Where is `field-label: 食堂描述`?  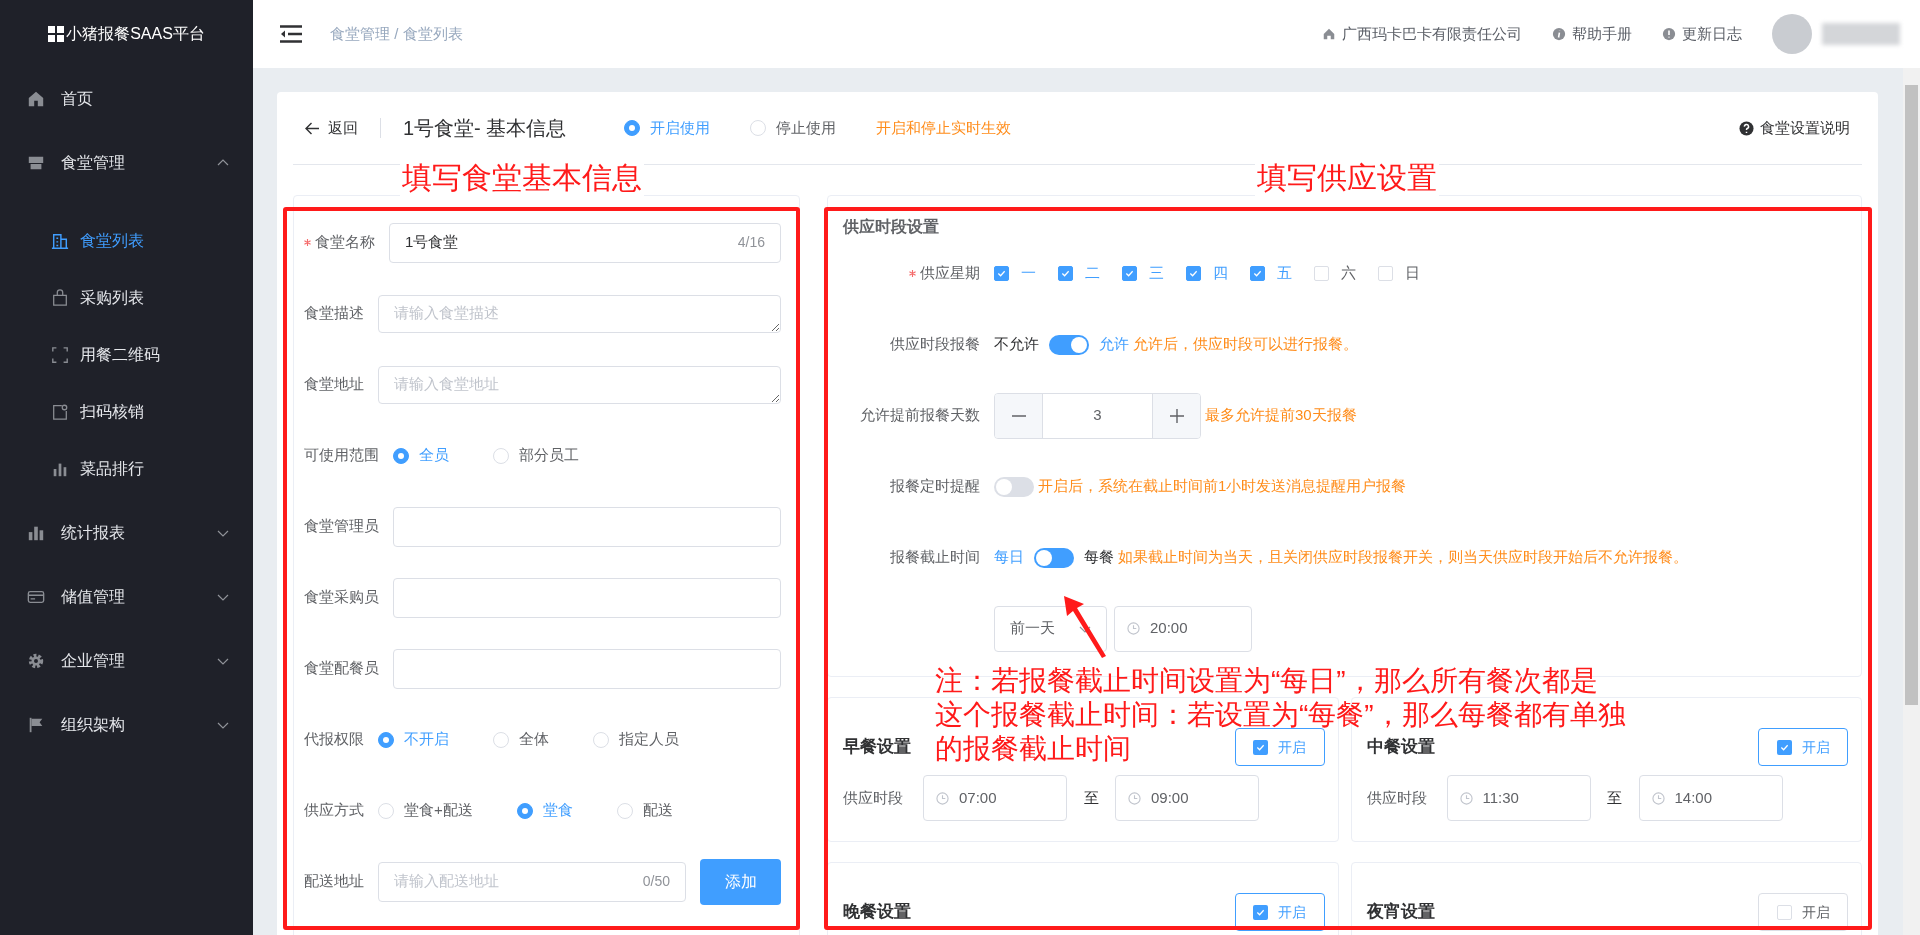 field-label: 食堂描述 is located at coordinates (334, 313).